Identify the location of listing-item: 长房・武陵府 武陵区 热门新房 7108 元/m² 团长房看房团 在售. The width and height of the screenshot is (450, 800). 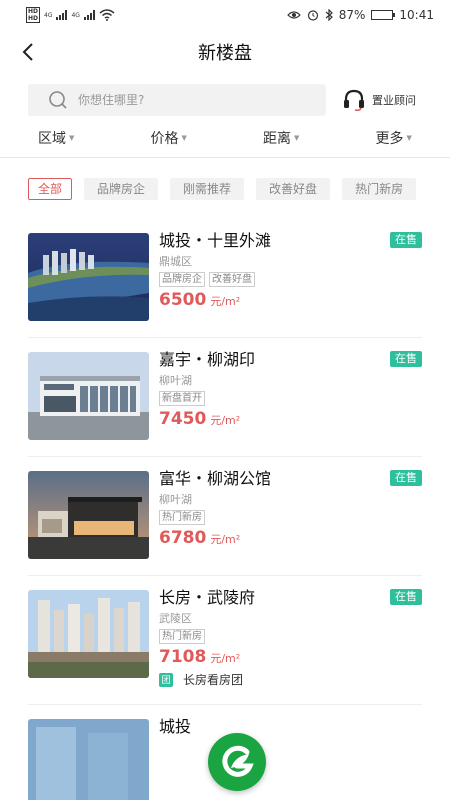
(225, 640).